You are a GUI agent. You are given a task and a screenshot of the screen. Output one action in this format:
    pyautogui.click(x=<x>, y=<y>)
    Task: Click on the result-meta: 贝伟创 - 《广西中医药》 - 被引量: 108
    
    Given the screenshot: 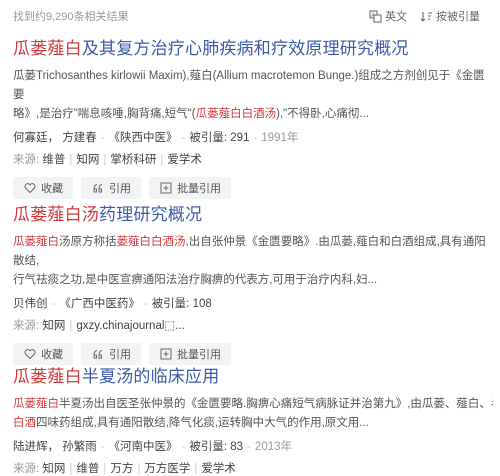 What is the action you would take?
    pyautogui.click(x=112, y=304)
    